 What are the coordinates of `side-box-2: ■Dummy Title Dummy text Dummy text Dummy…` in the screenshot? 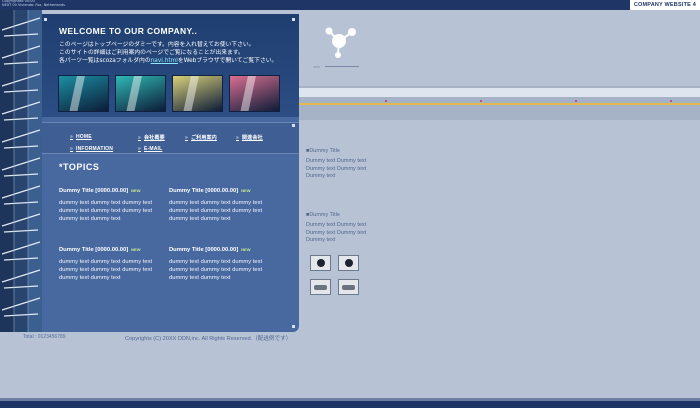 It's located at (337, 228).